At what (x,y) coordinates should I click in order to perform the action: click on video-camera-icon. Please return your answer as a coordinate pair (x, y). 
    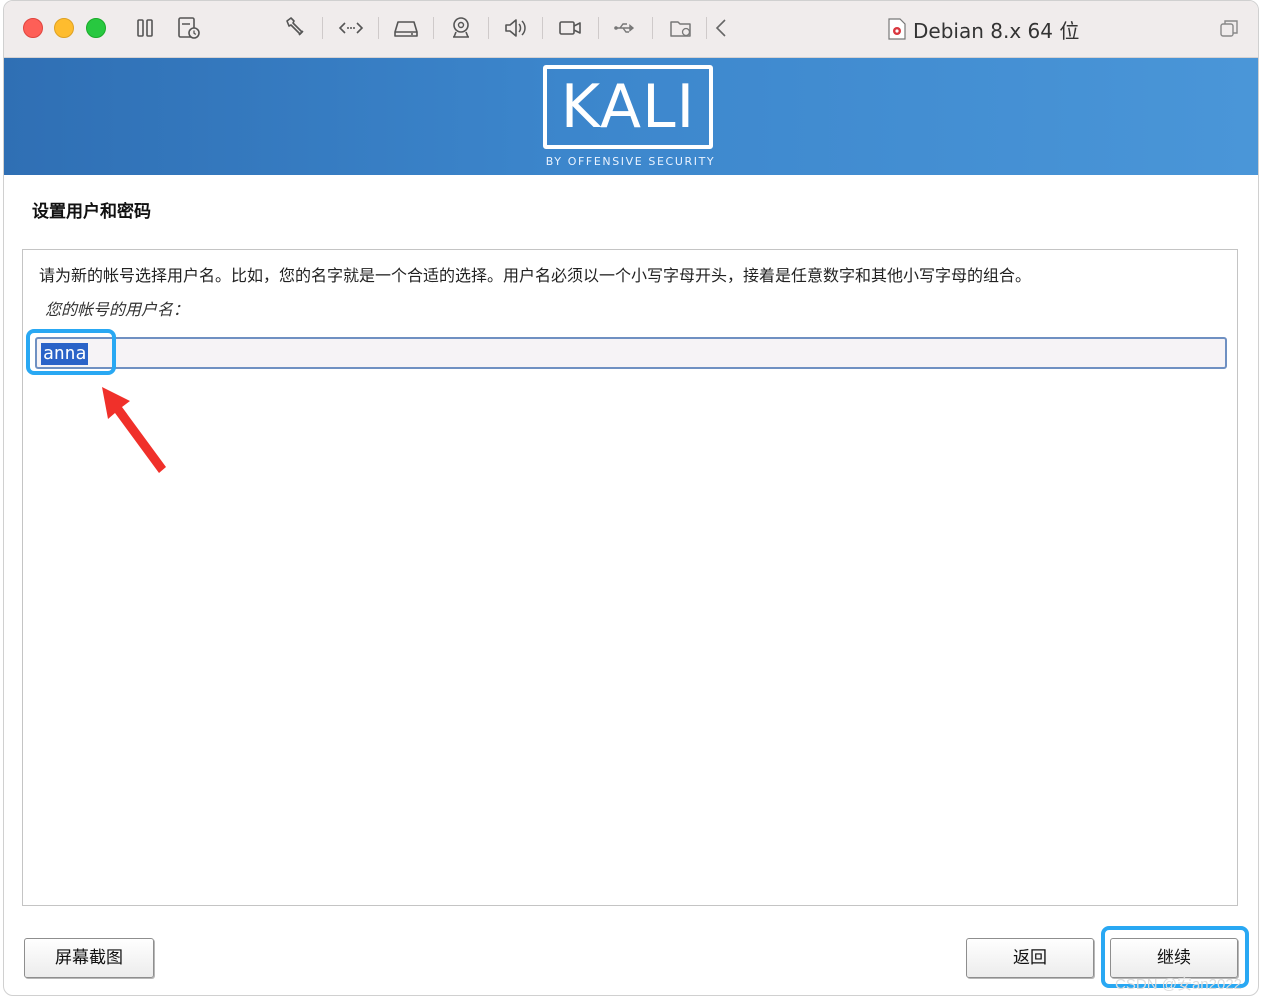
    Looking at the image, I should click on (570, 28).